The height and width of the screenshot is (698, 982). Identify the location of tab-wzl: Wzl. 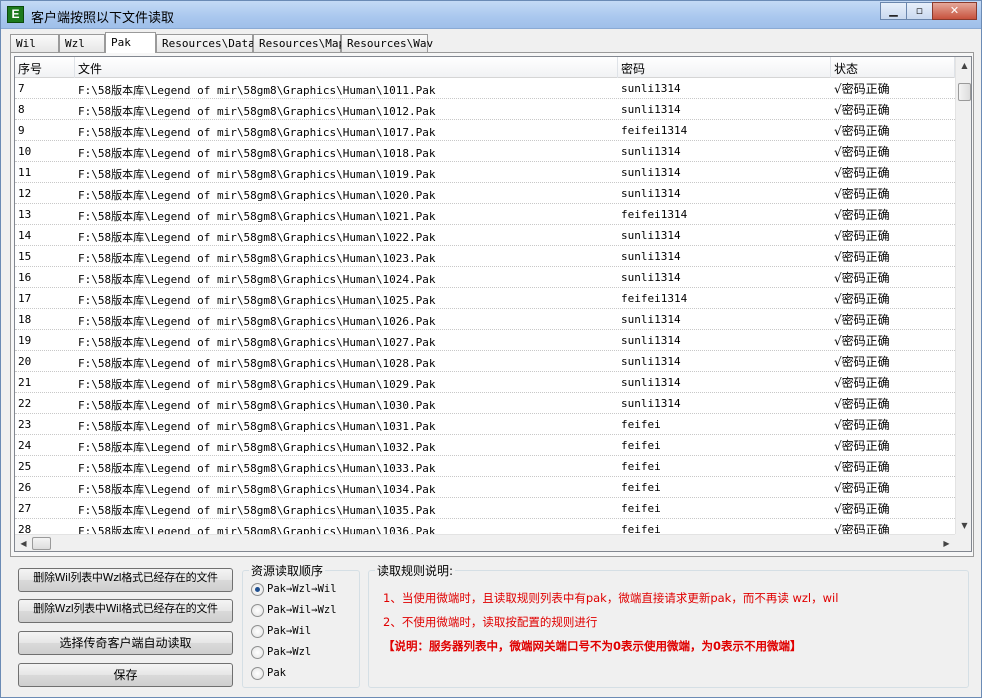
(82, 43).